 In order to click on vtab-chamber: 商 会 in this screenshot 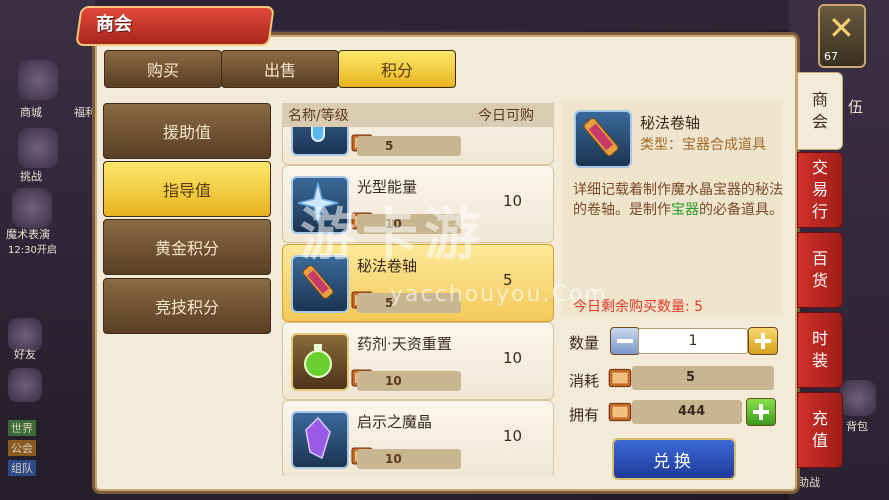, I will do `click(820, 111)`.